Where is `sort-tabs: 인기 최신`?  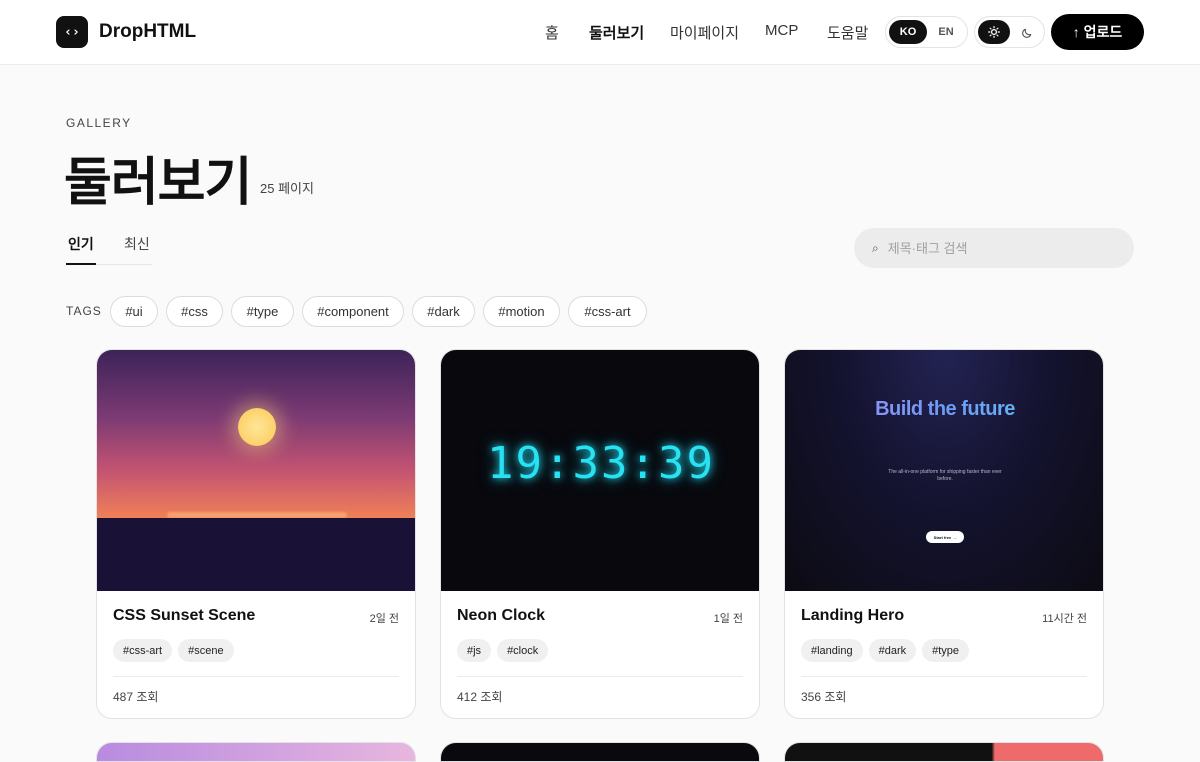 sort-tabs: 인기 최신 is located at coordinates (109, 248).